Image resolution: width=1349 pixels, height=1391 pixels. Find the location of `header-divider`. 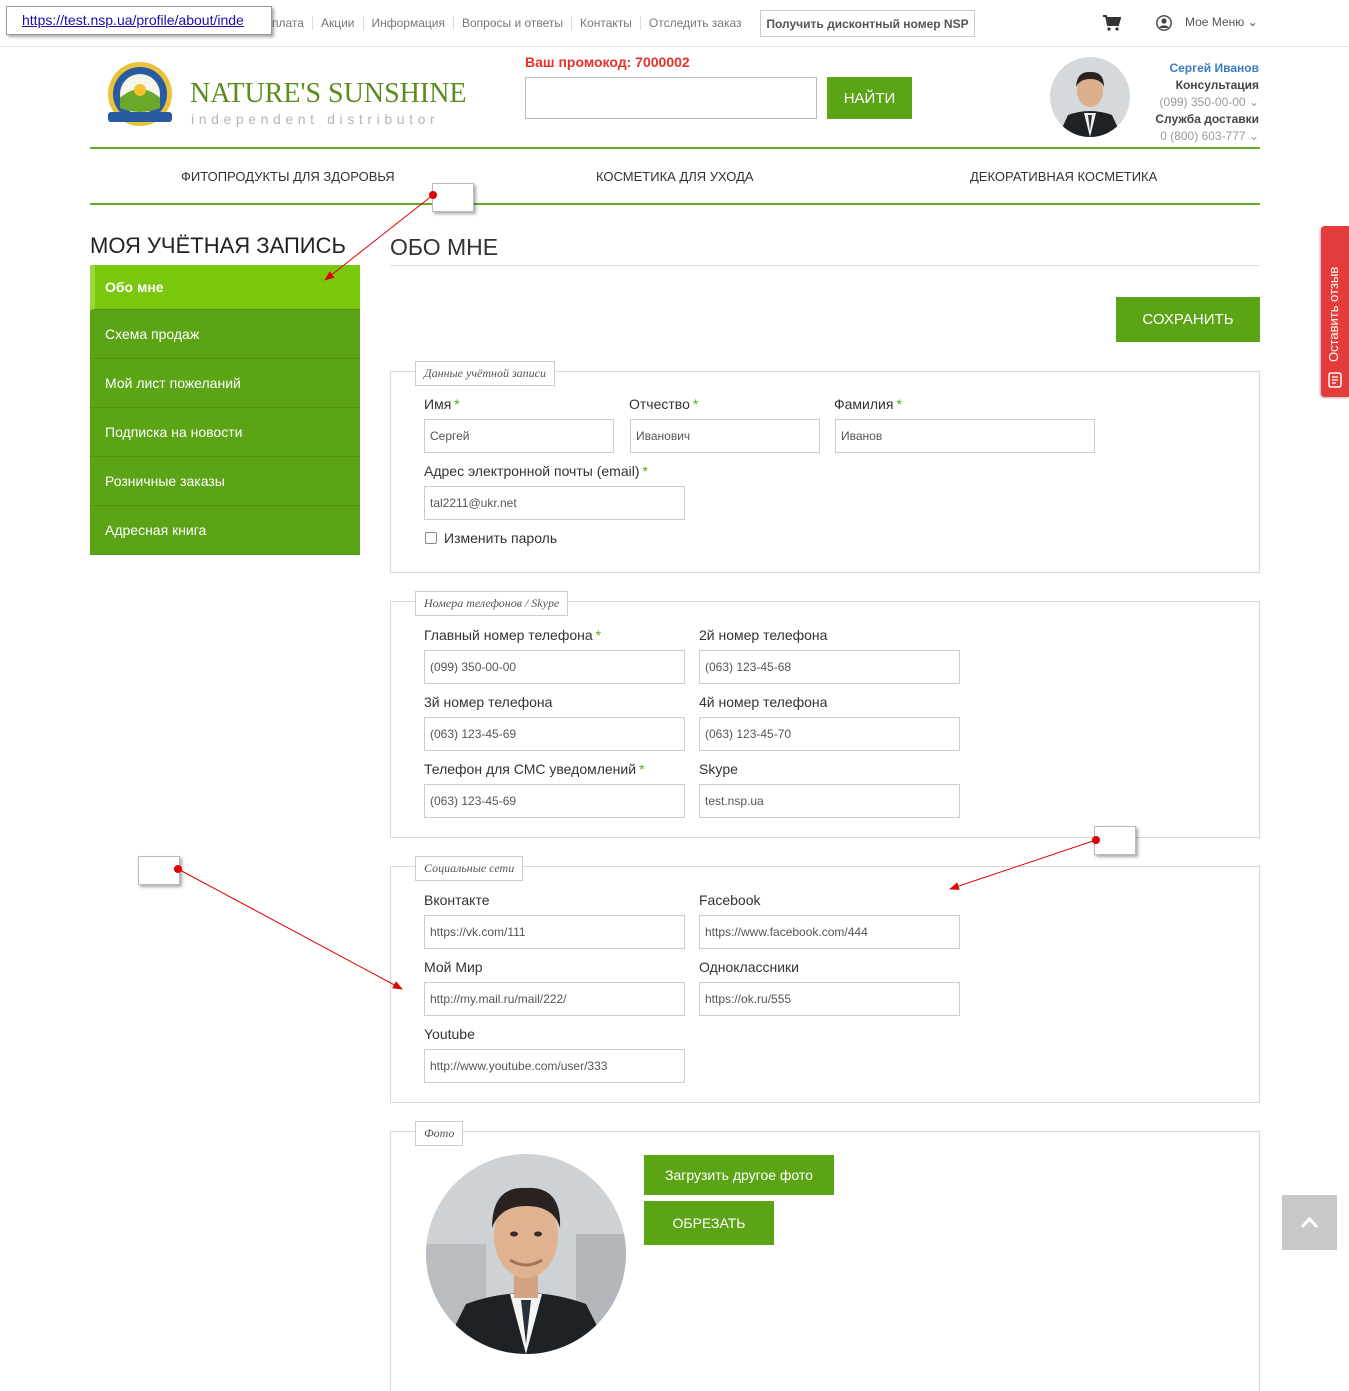

header-divider is located at coordinates (675, 148).